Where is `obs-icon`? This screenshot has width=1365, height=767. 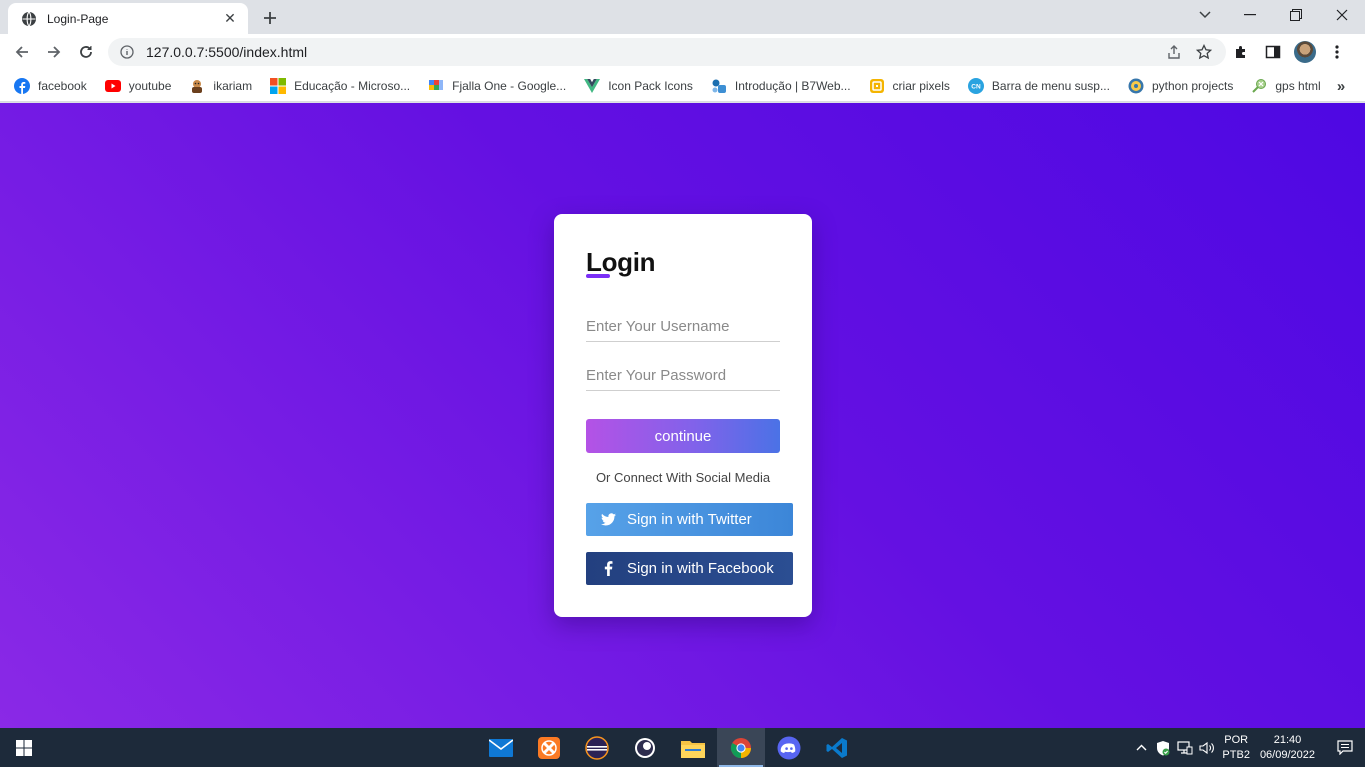 obs-icon is located at coordinates (645, 747).